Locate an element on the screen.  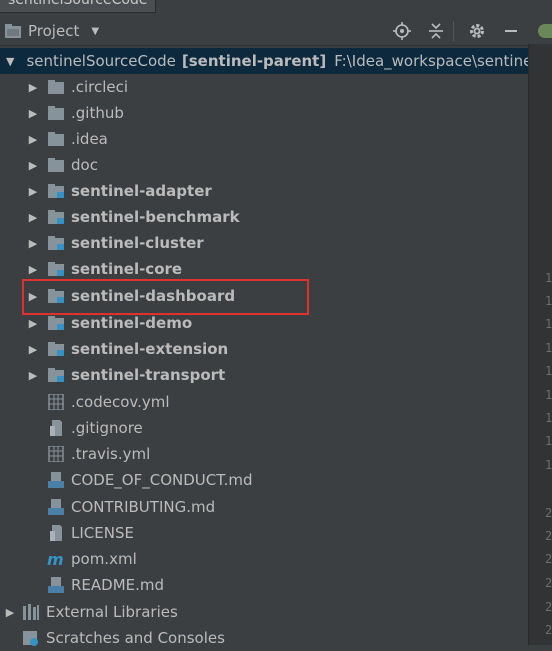
tree-item-label: External Libraries is located at coordinates (112, 612).